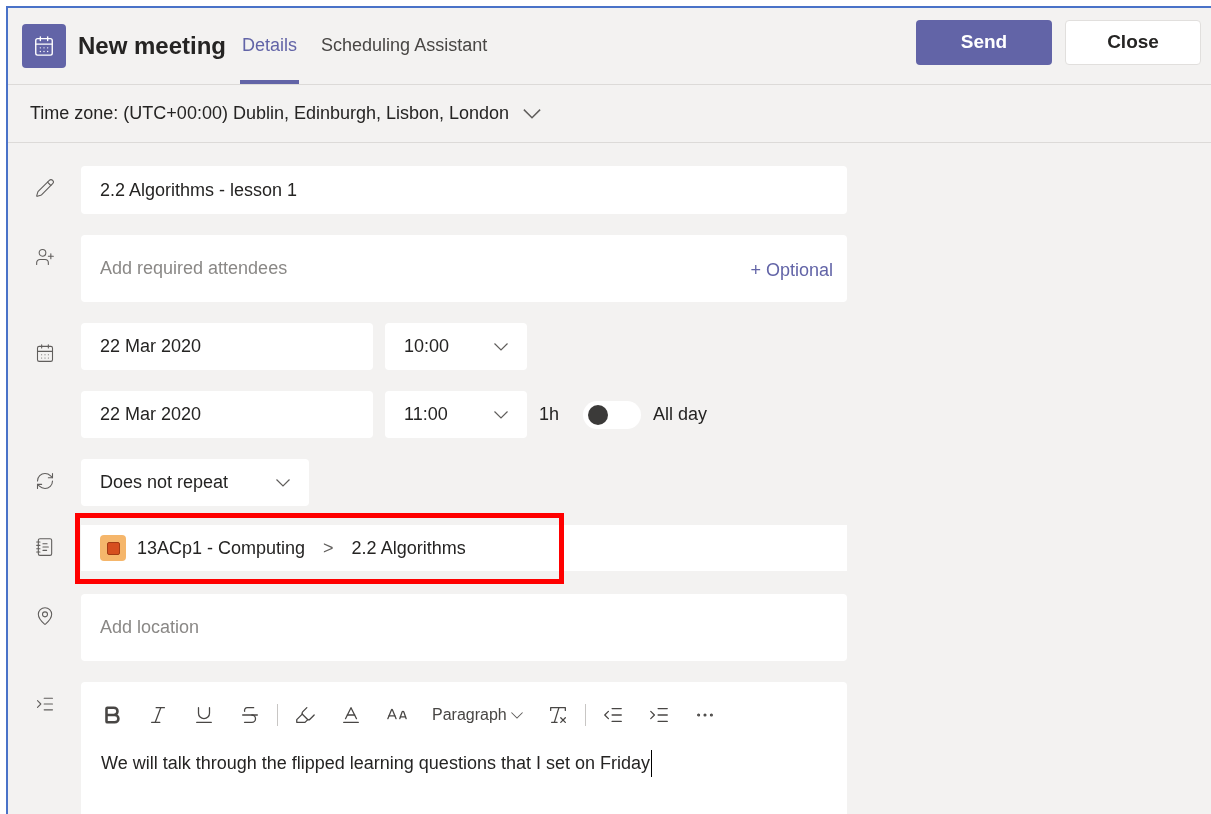  Describe the element at coordinates (305, 715) in the screenshot. I see `highlight-button` at that location.